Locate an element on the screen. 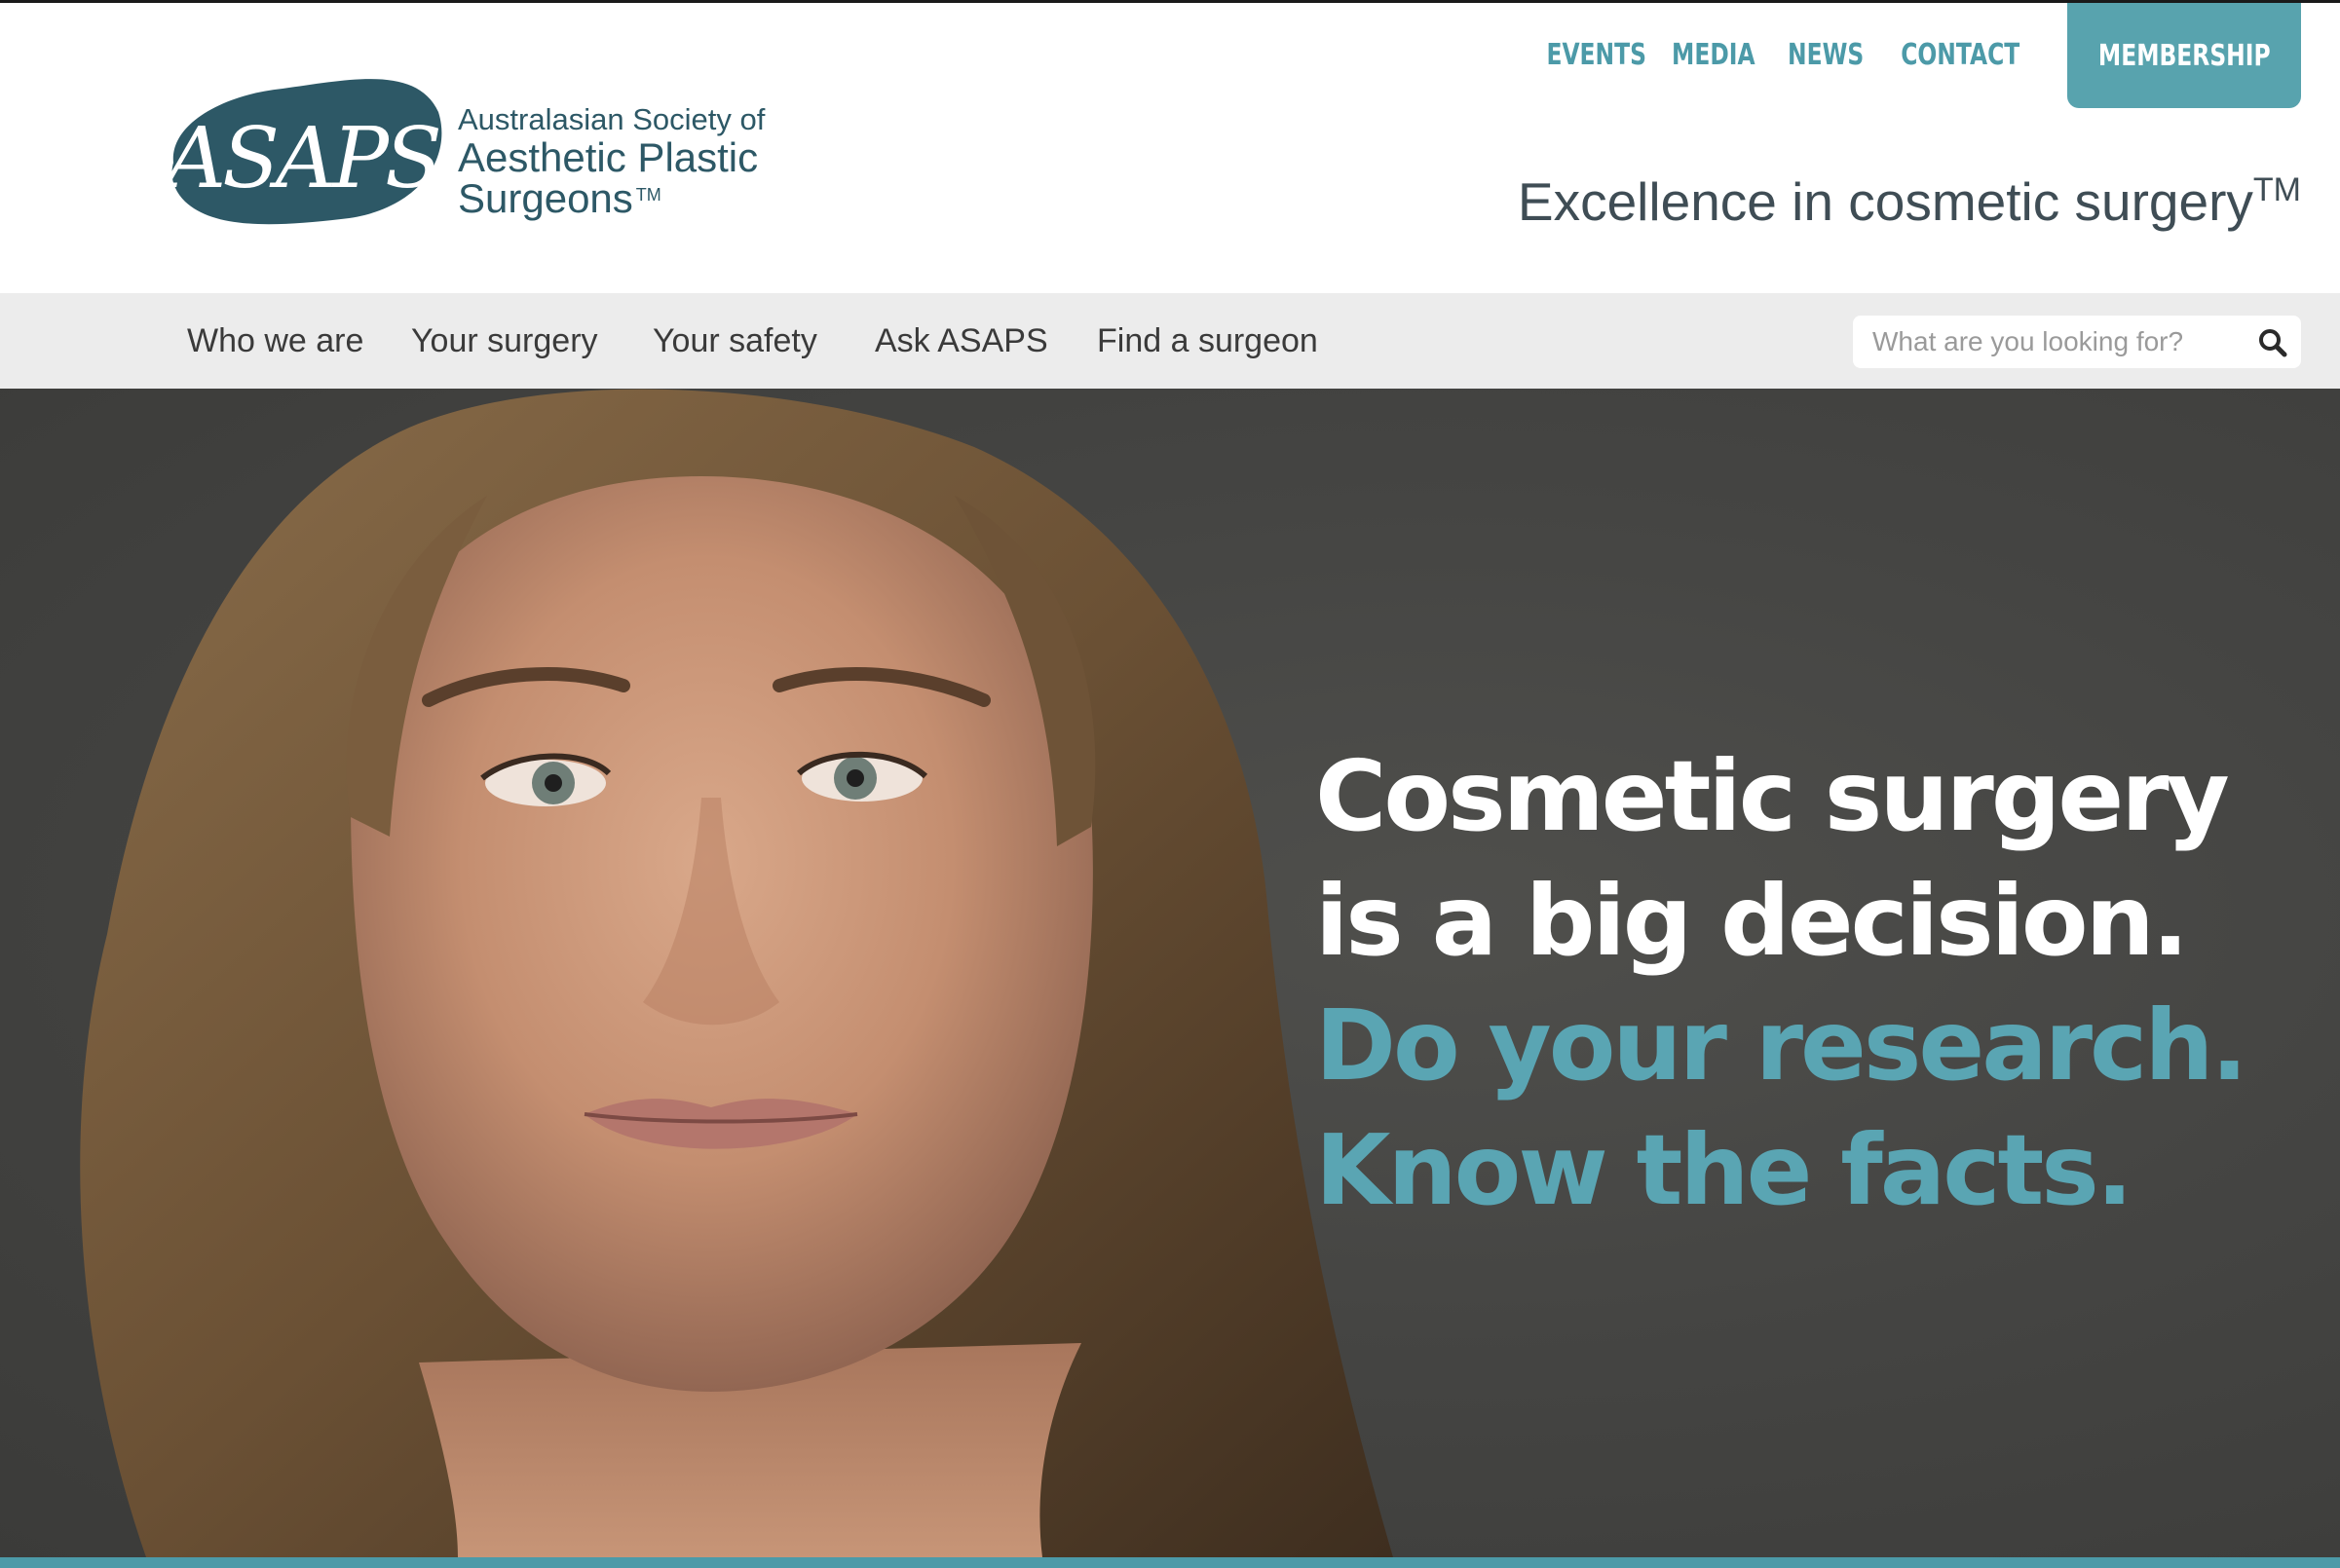 The width and height of the screenshot is (2340, 1568). headline-line4: Know the facts. is located at coordinates (1724, 1170).